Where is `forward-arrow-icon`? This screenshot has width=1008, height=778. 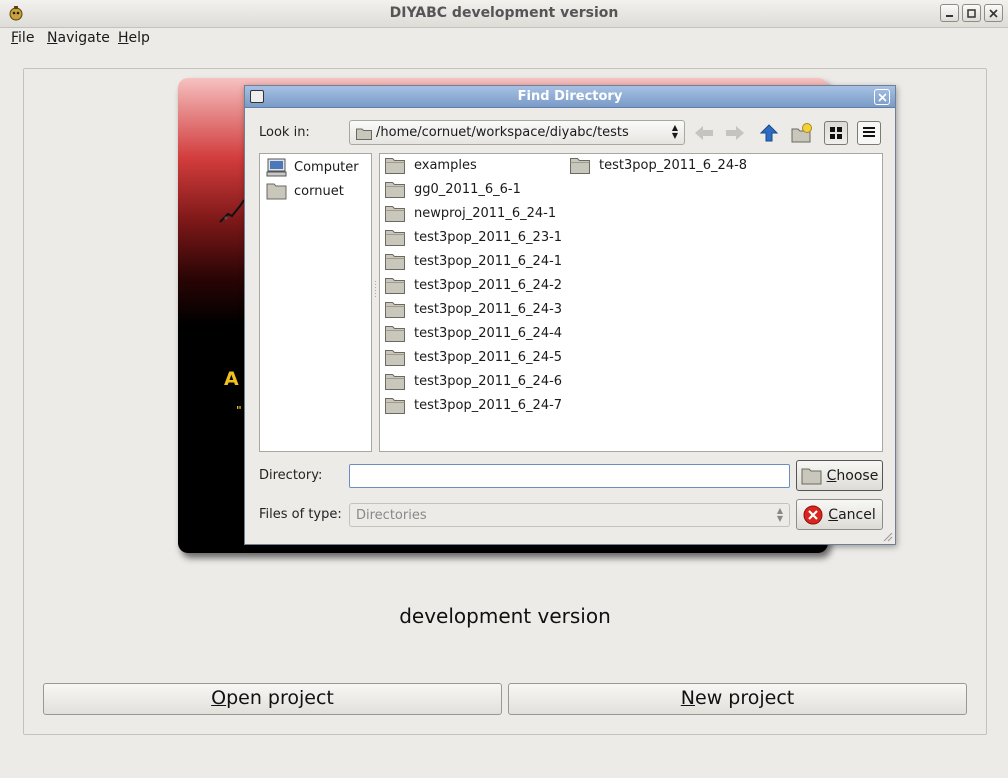 forward-arrow-icon is located at coordinates (735, 133).